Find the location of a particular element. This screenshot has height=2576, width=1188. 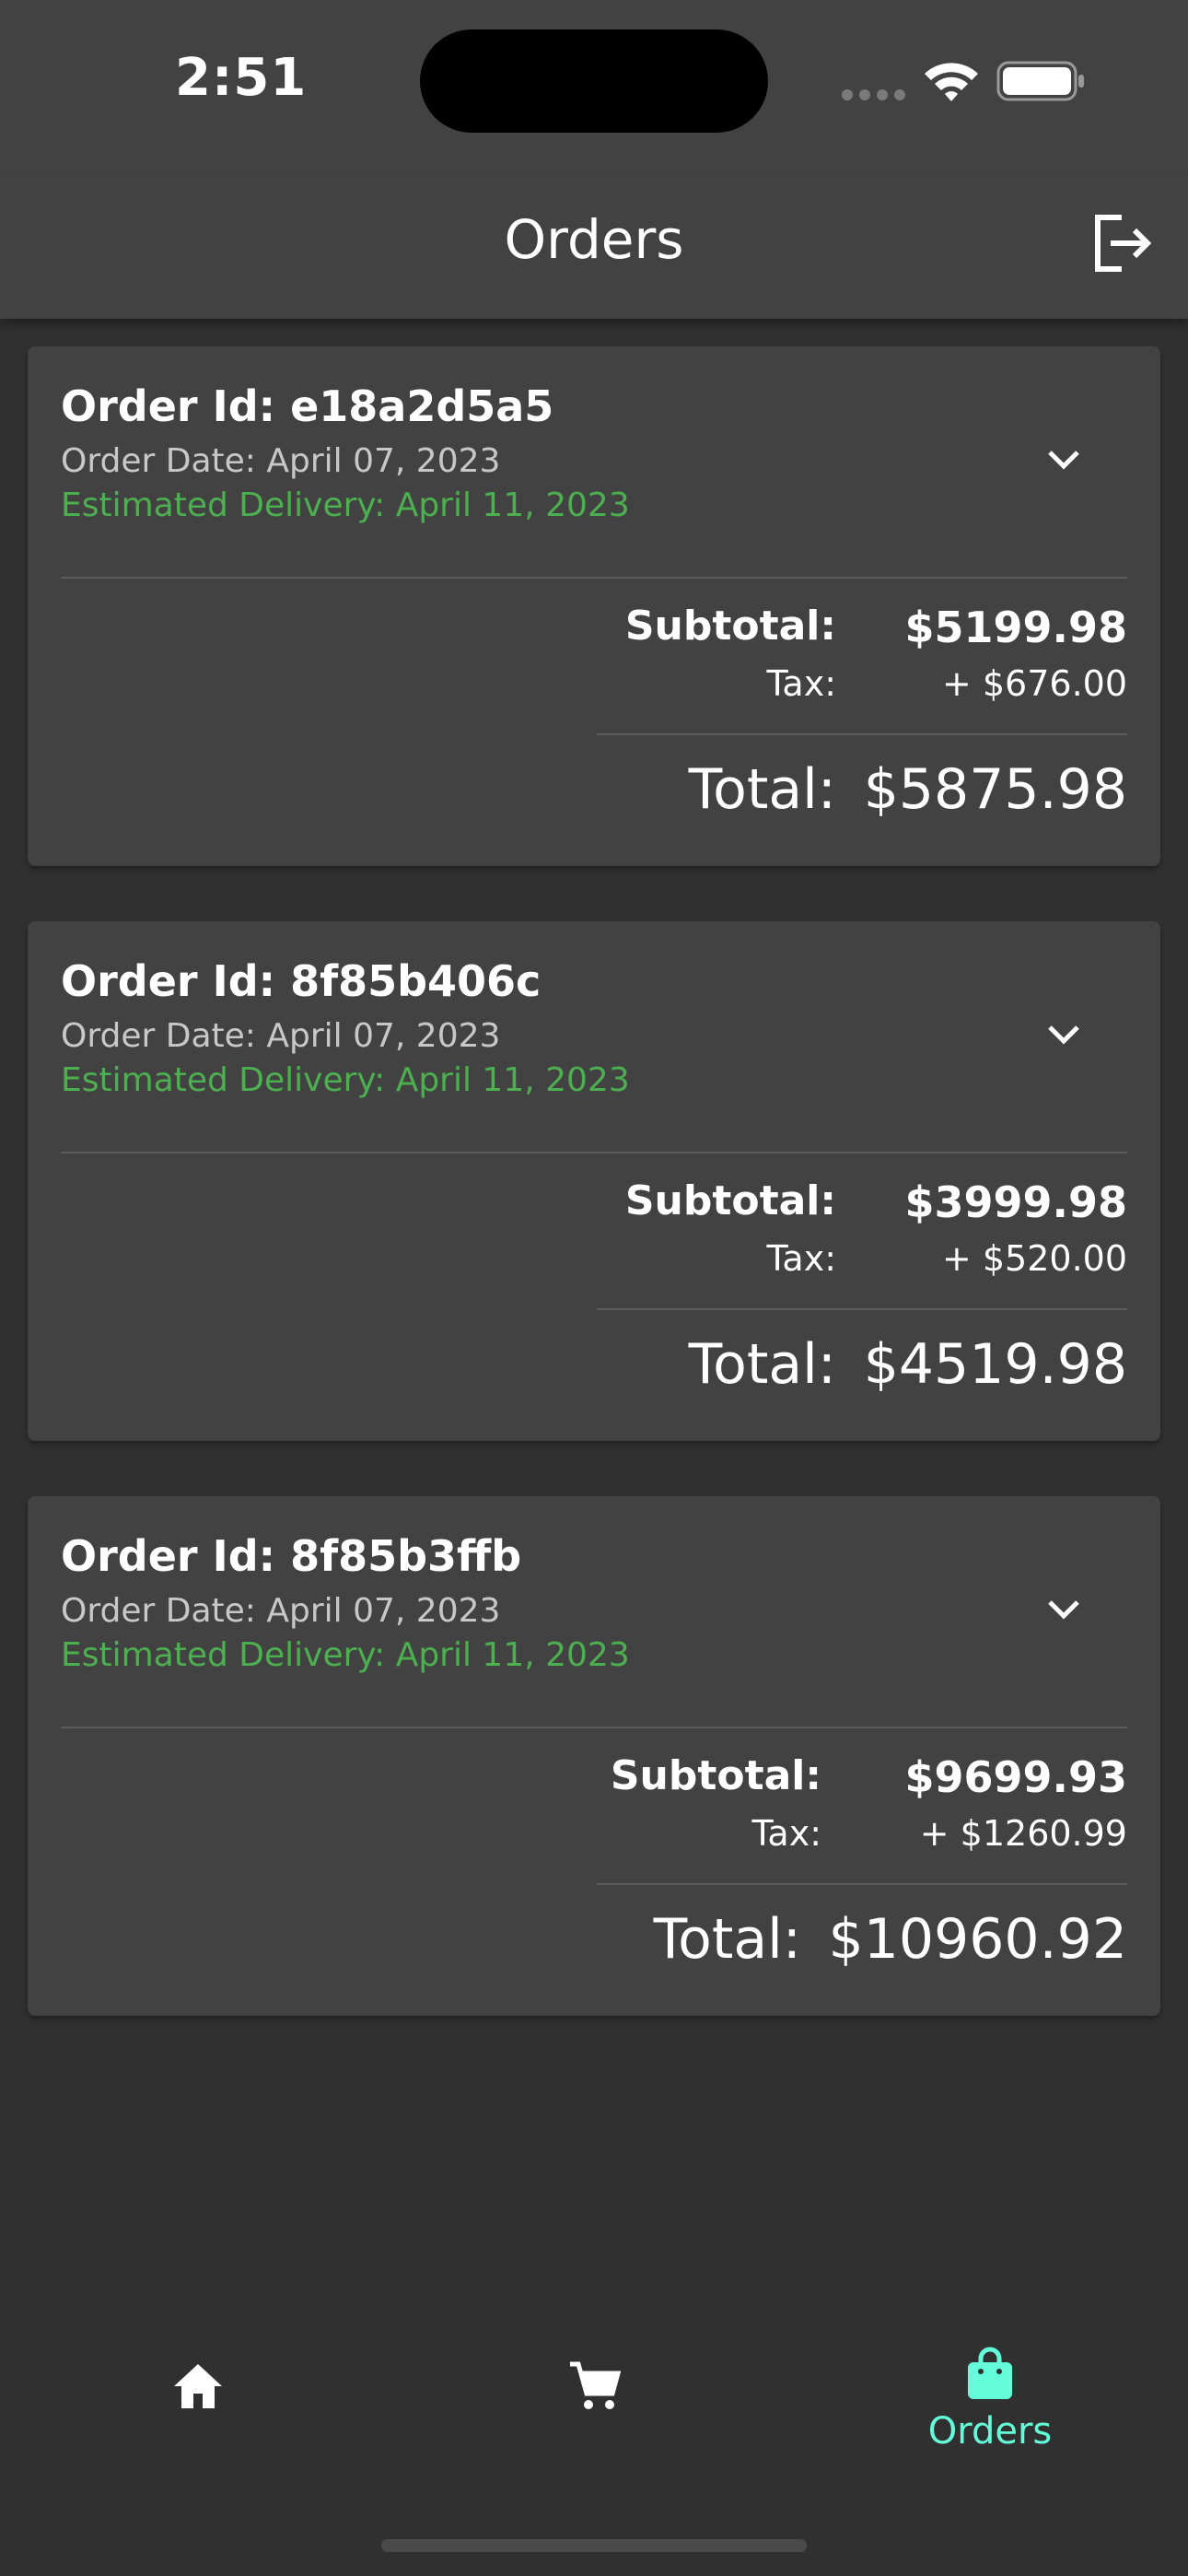

dynamic-island is located at coordinates (594, 81).